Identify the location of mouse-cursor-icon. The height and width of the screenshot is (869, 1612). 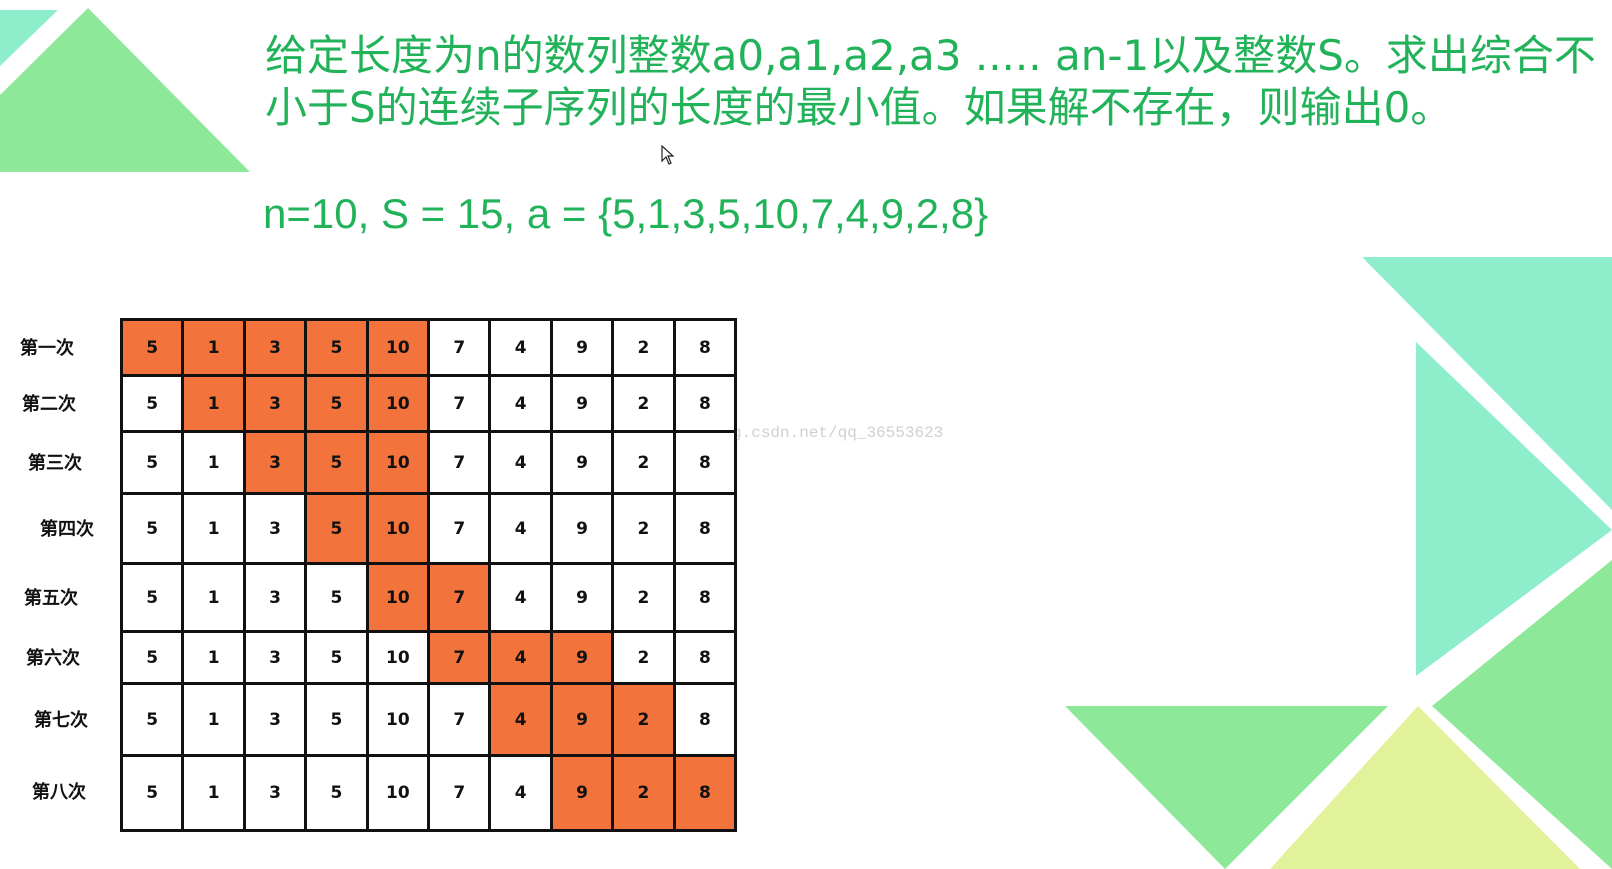
(668, 155).